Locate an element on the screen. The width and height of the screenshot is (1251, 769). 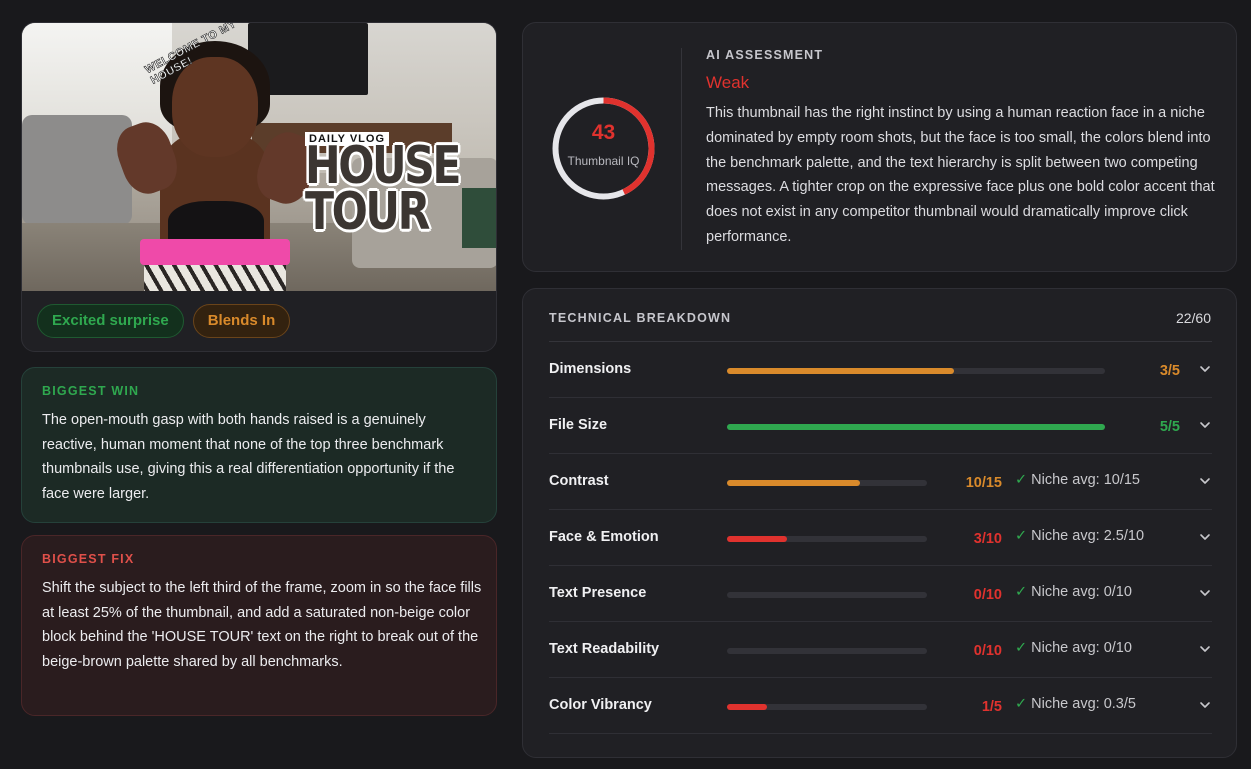
niche-average: ✓ Niche avg: 0.3/5 is located at coordinates (1075, 704).